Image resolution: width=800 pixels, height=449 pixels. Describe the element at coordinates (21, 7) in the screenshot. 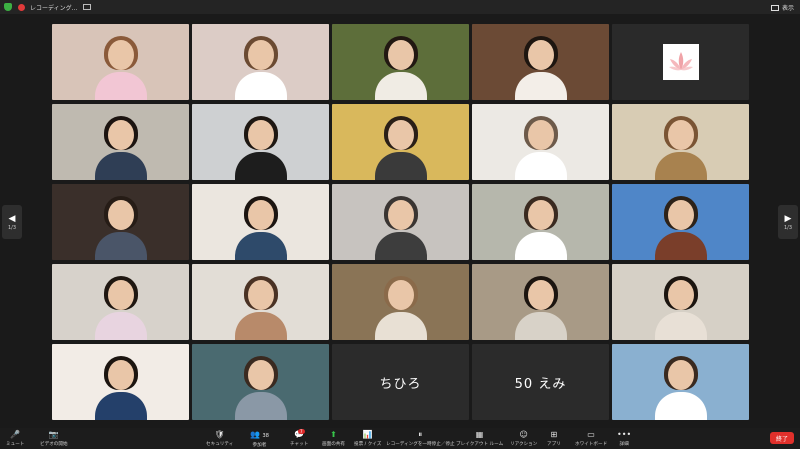

I see `recording-icon` at that location.